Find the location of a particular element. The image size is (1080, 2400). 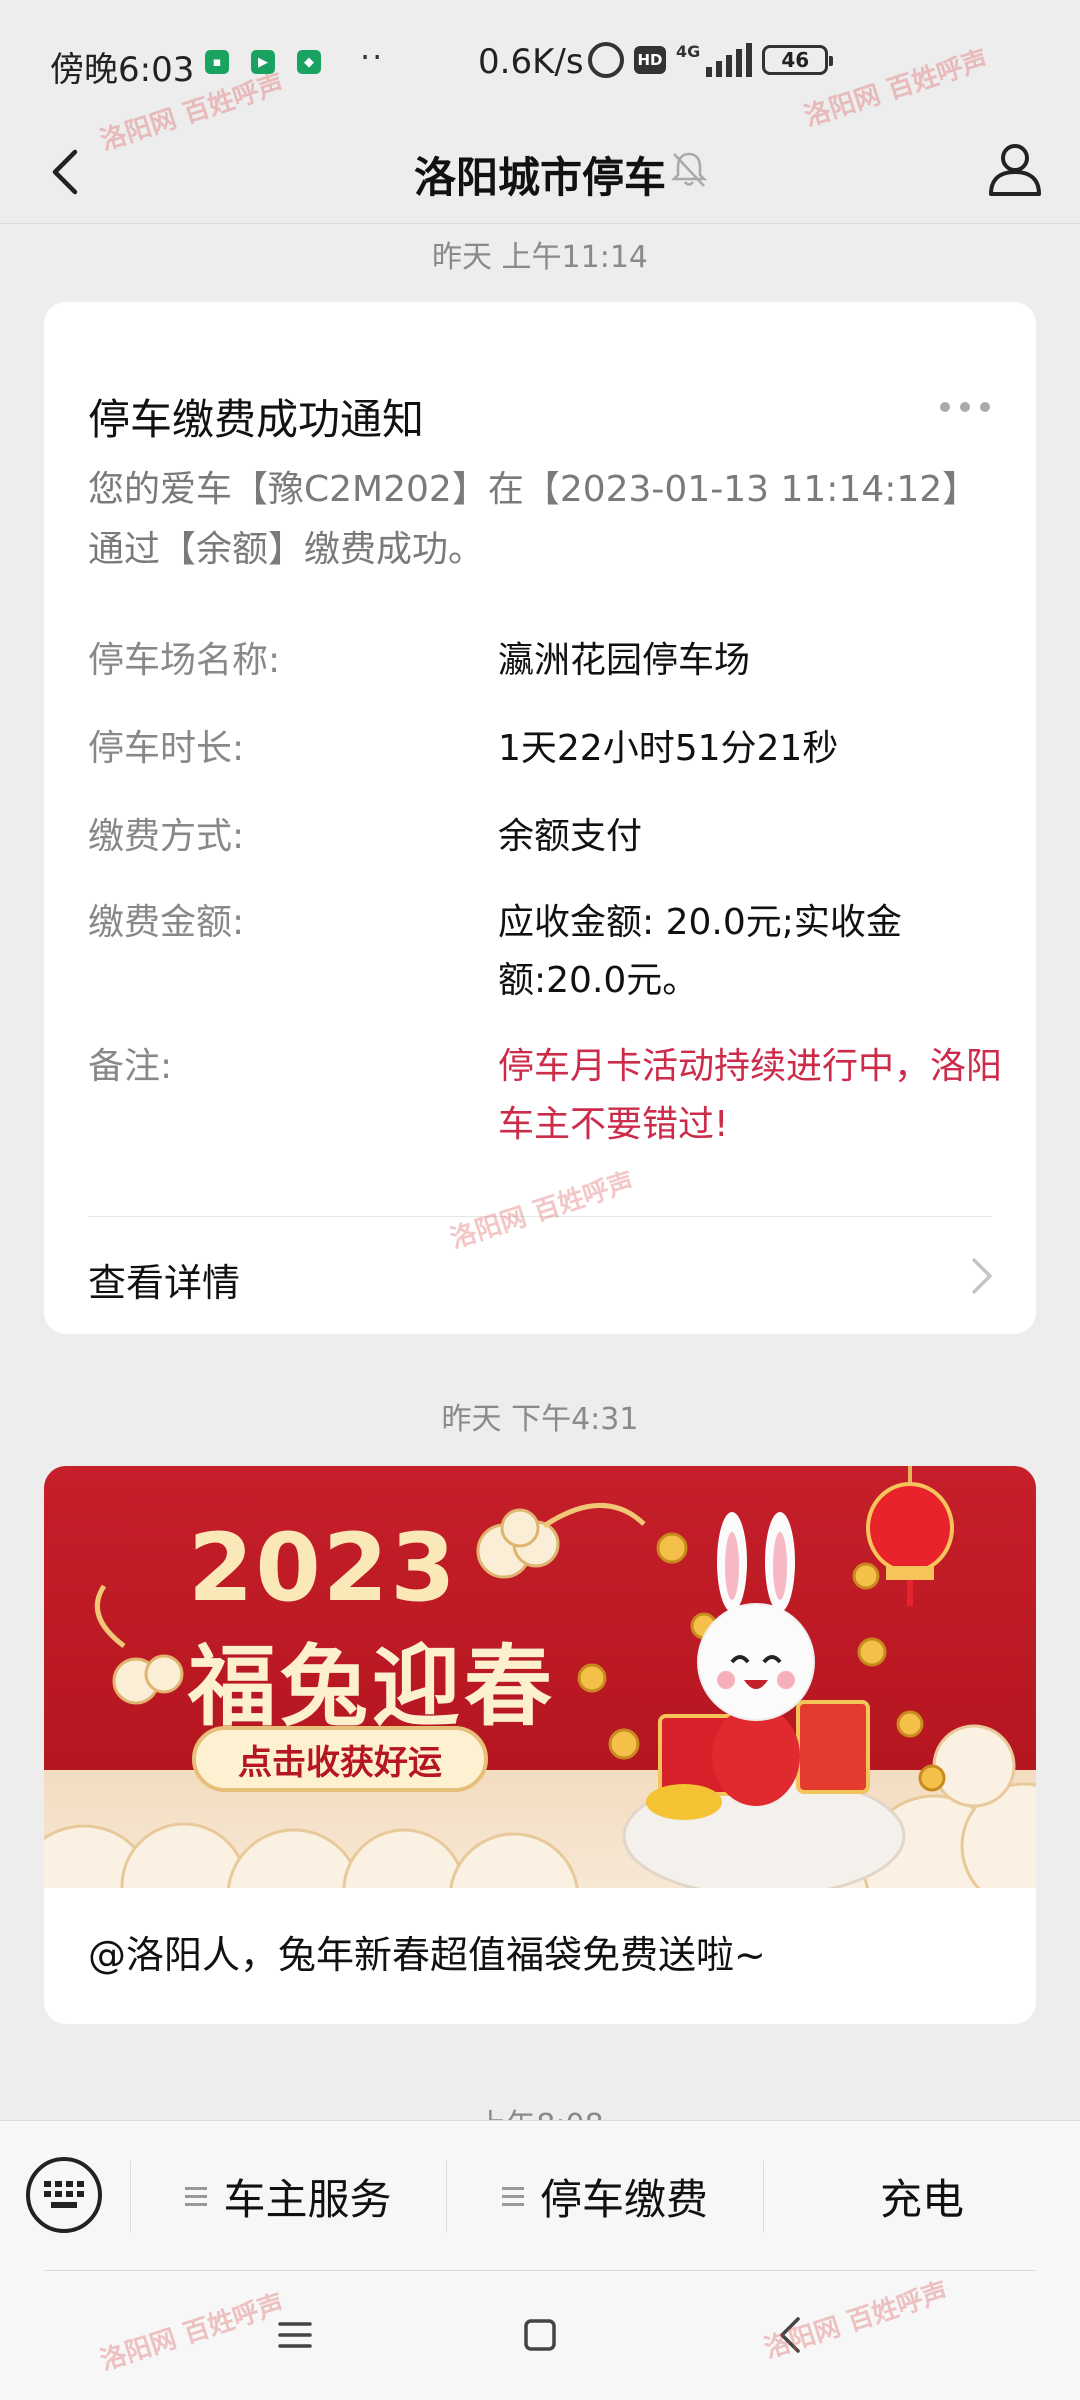

field-label: 停车时长: is located at coordinates (166, 748).